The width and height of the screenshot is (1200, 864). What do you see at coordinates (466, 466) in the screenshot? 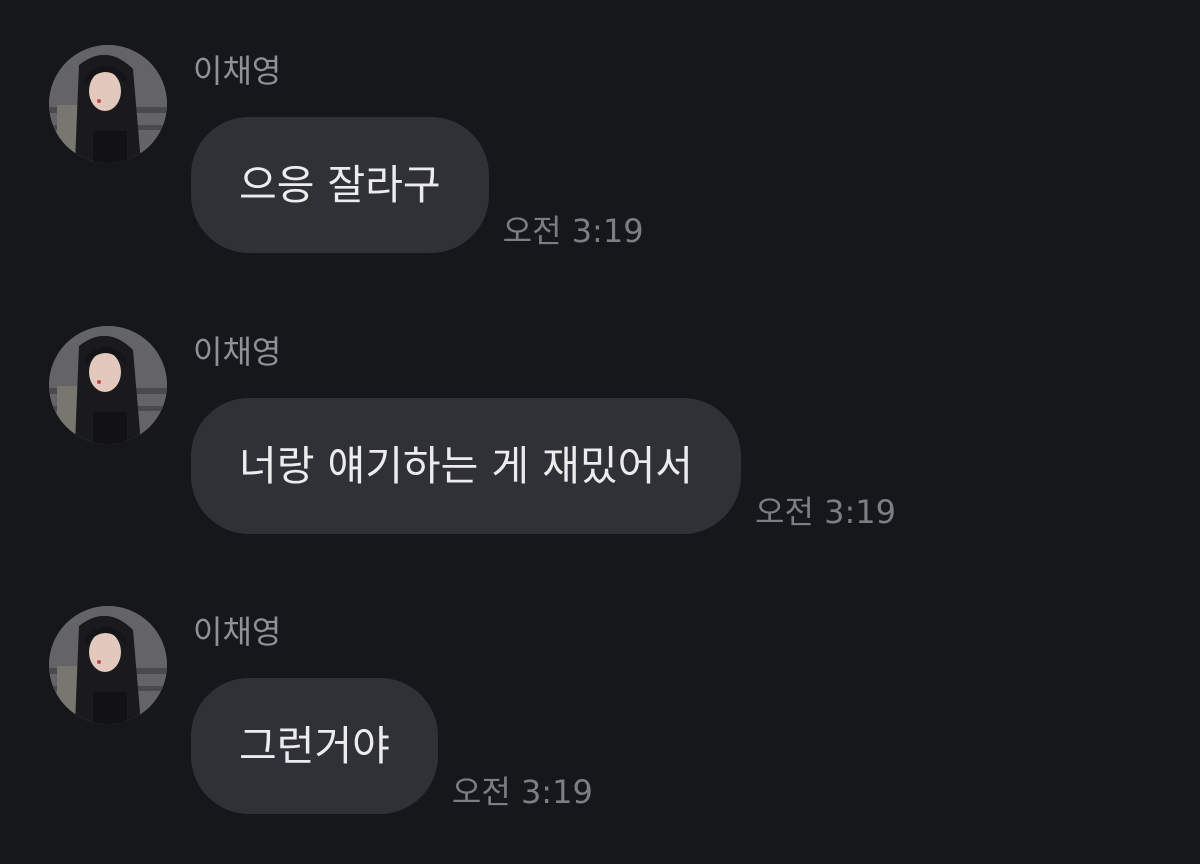
I see `message-bubble: 너랑 얘기하는 게 재밌어서` at bounding box center [466, 466].